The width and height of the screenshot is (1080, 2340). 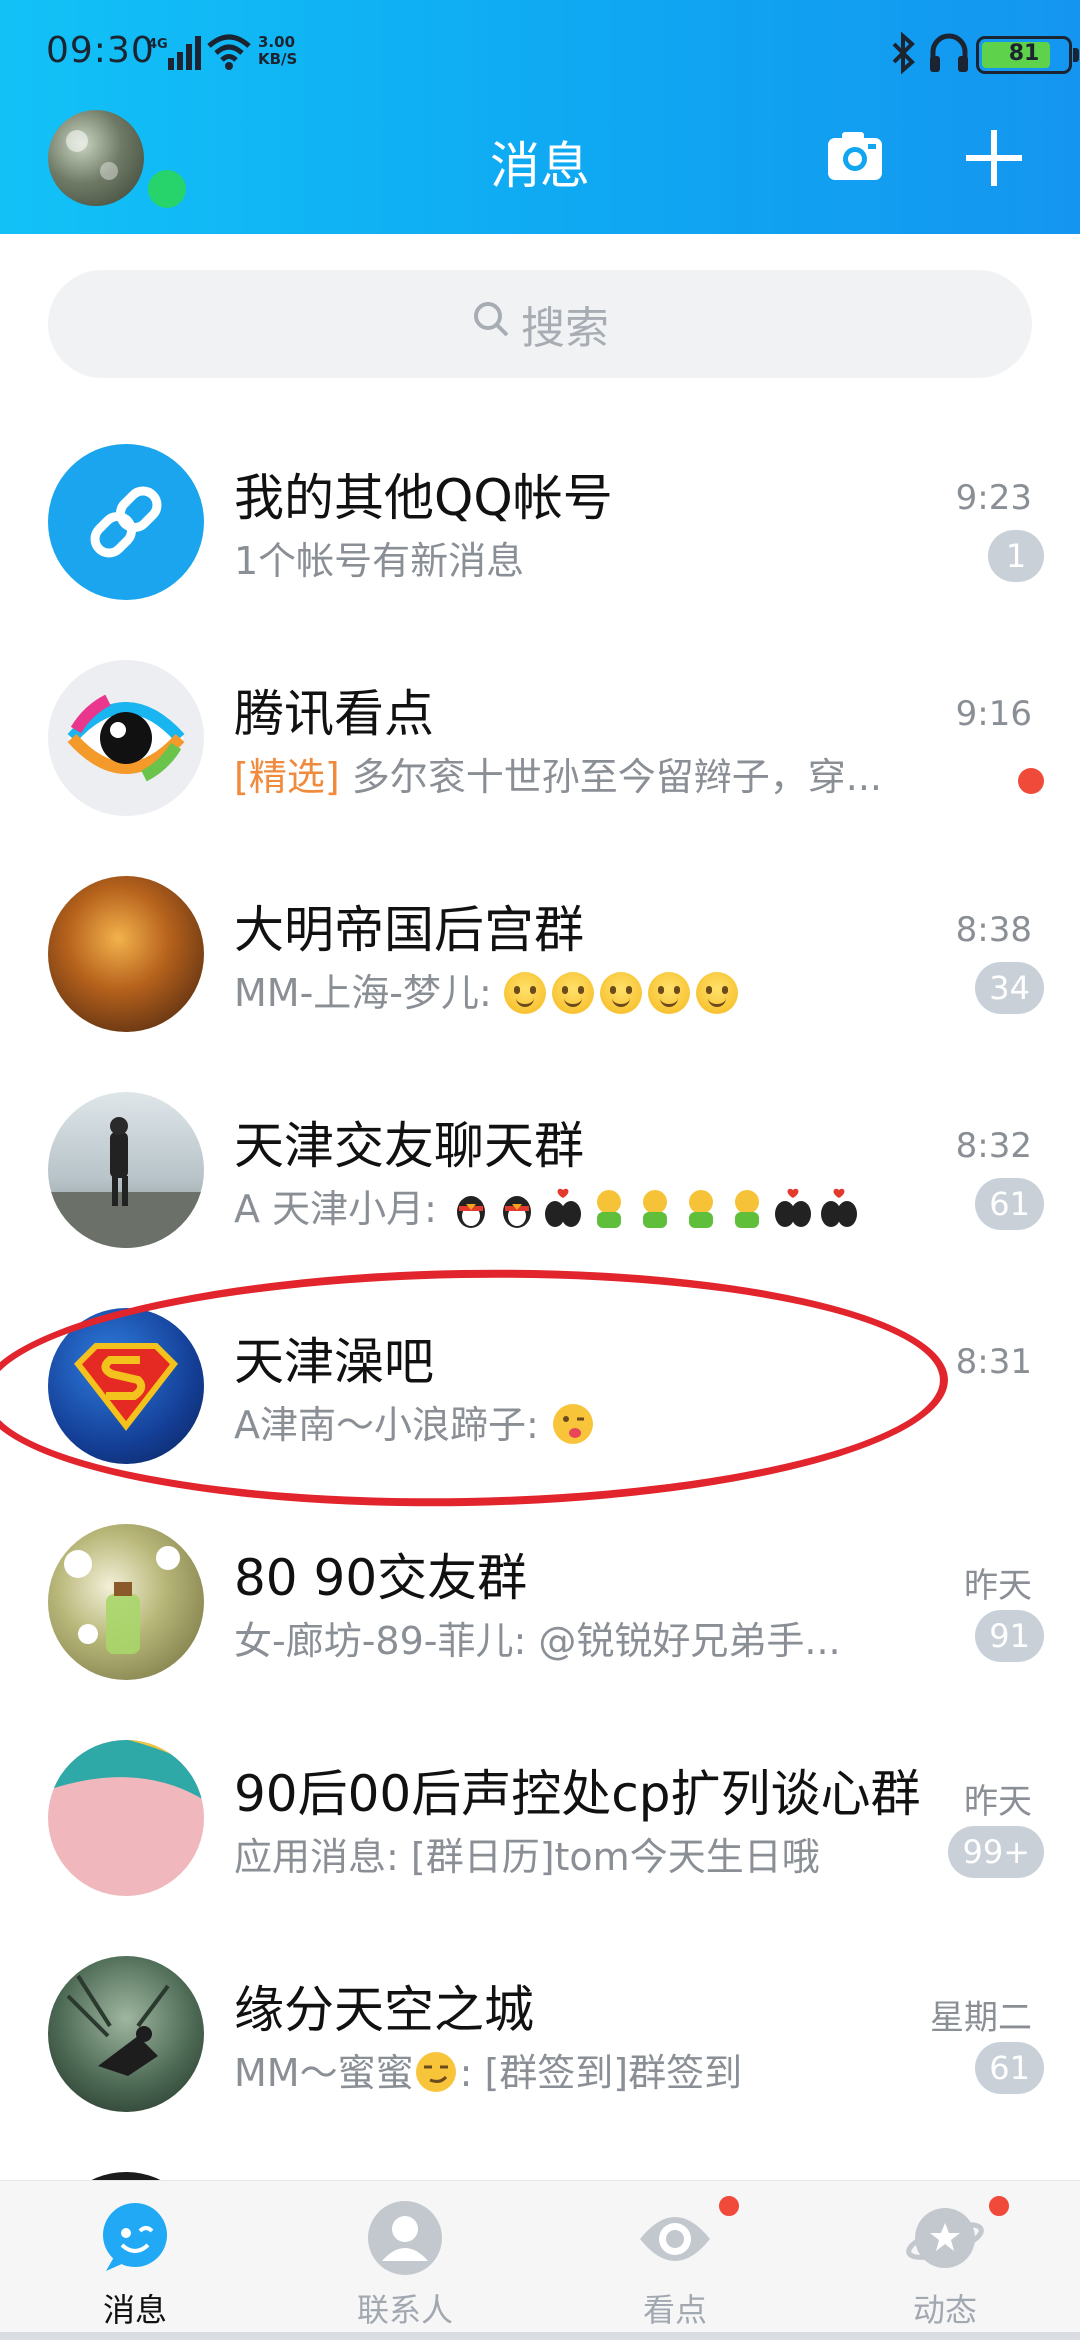 I want to click on conversation-preview: MM～蜜蜜: [群签到]群签到, so click(x=584, y=2069).